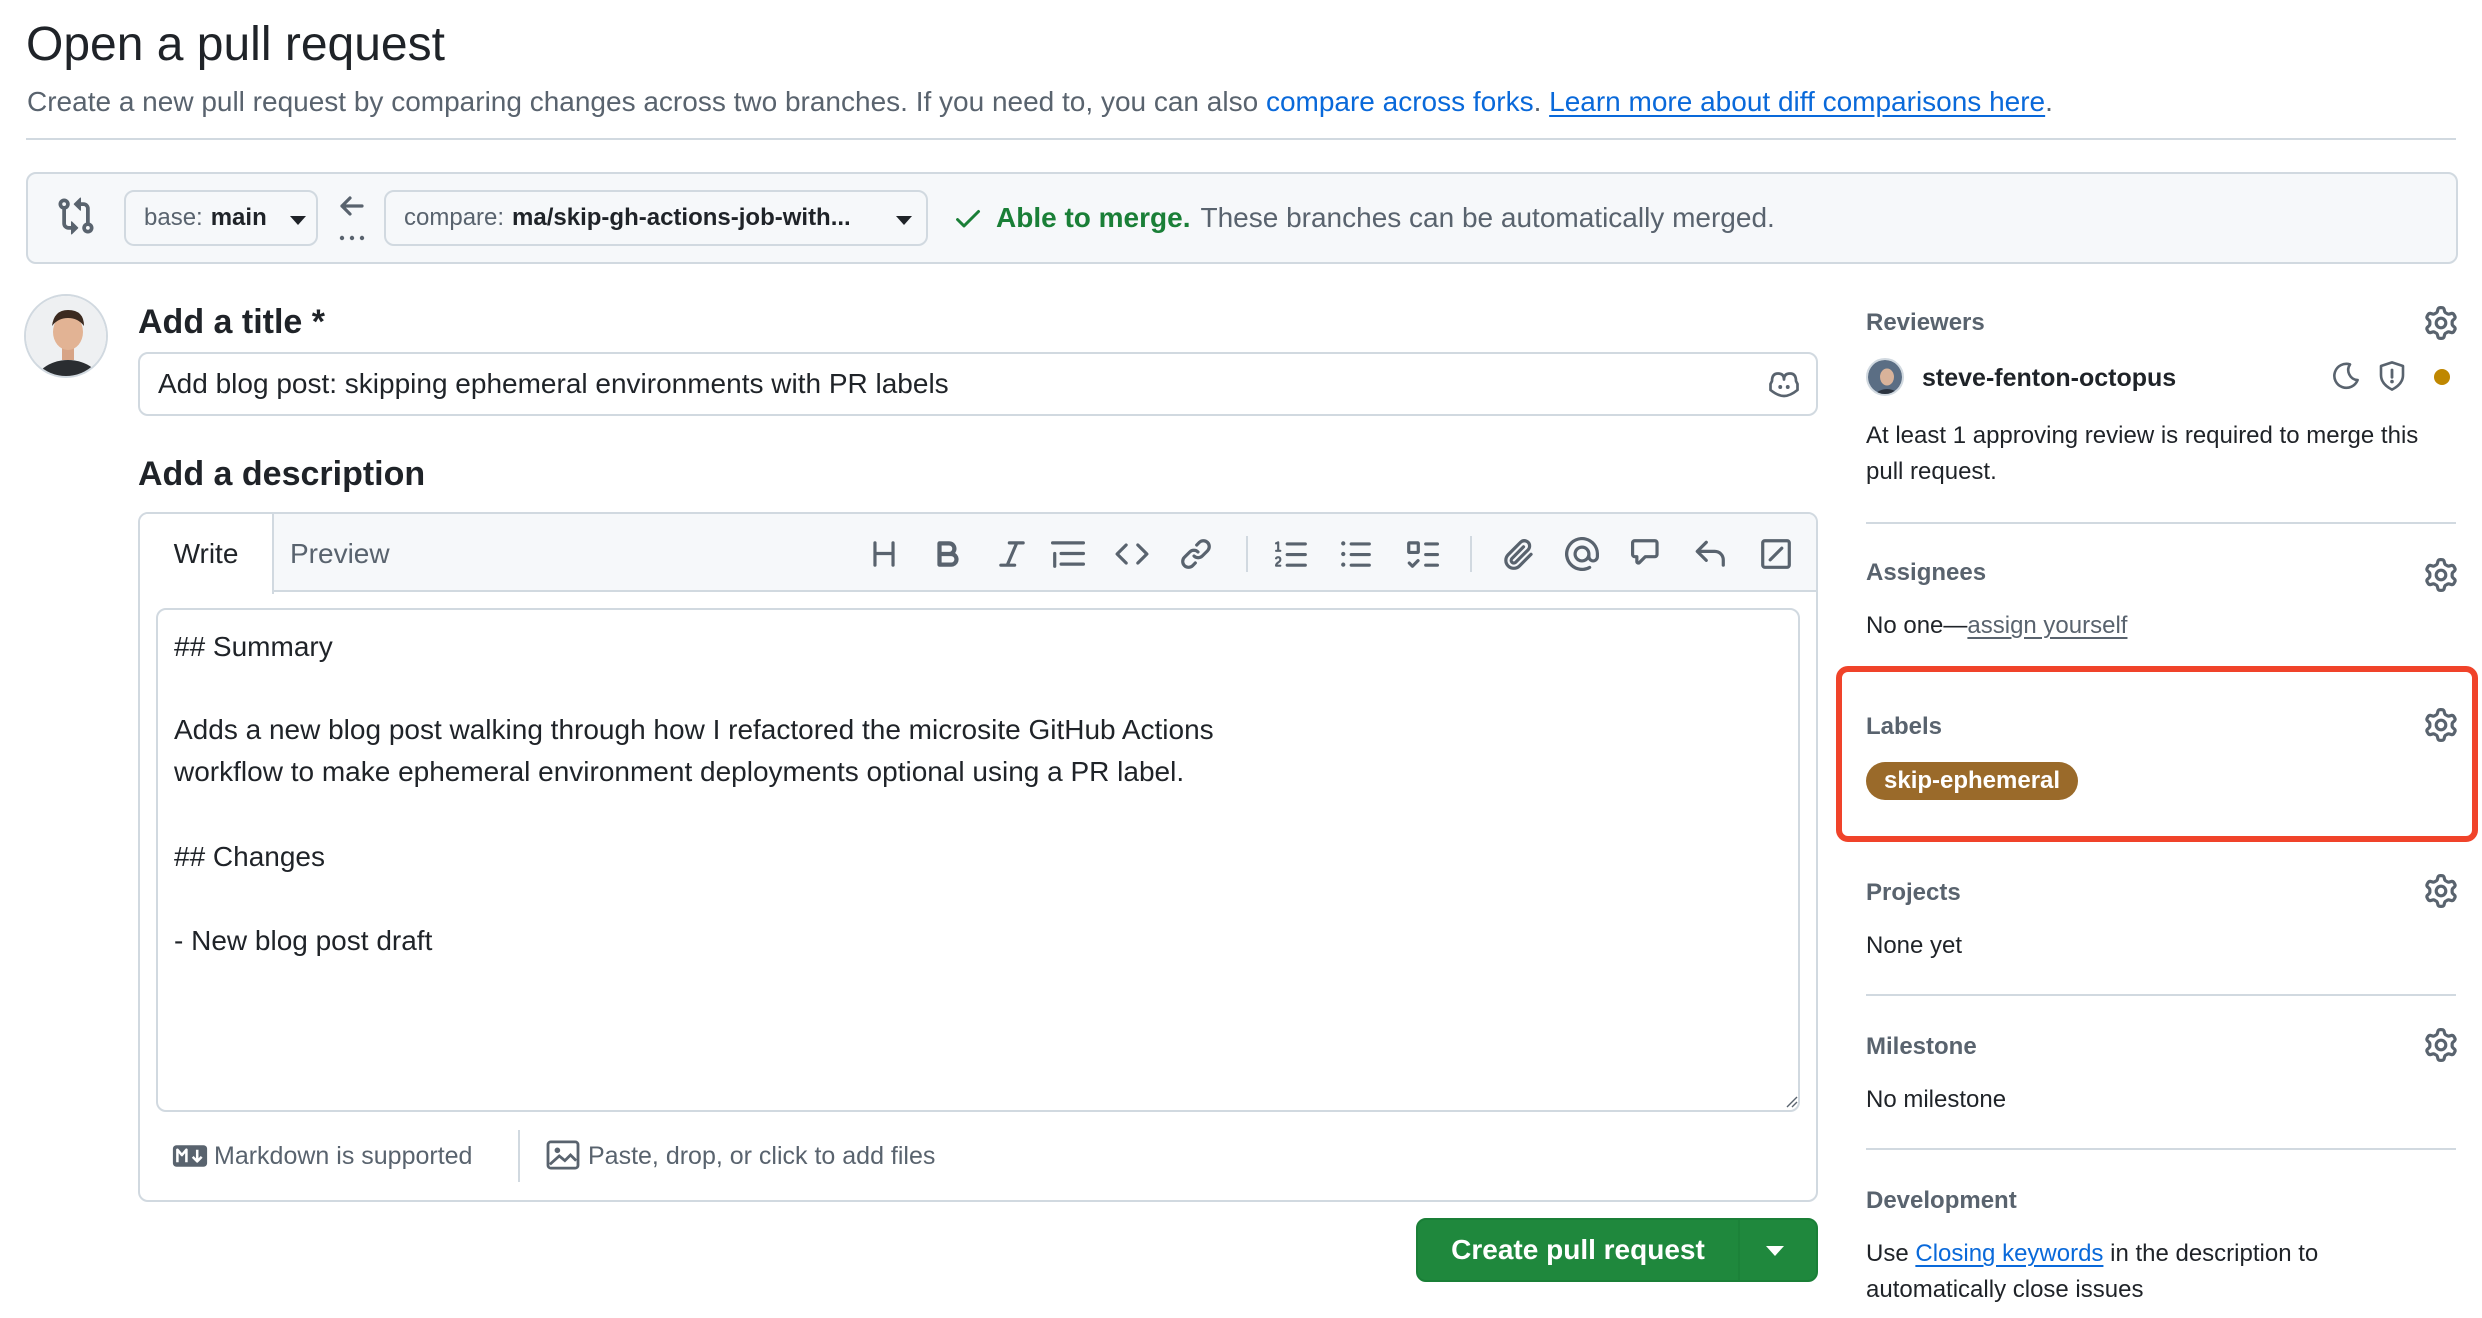 The image size is (2482, 1318). Describe the element at coordinates (1400, 101) in the screenshot. I see `compare-forks-link: compare across forks` at that location.